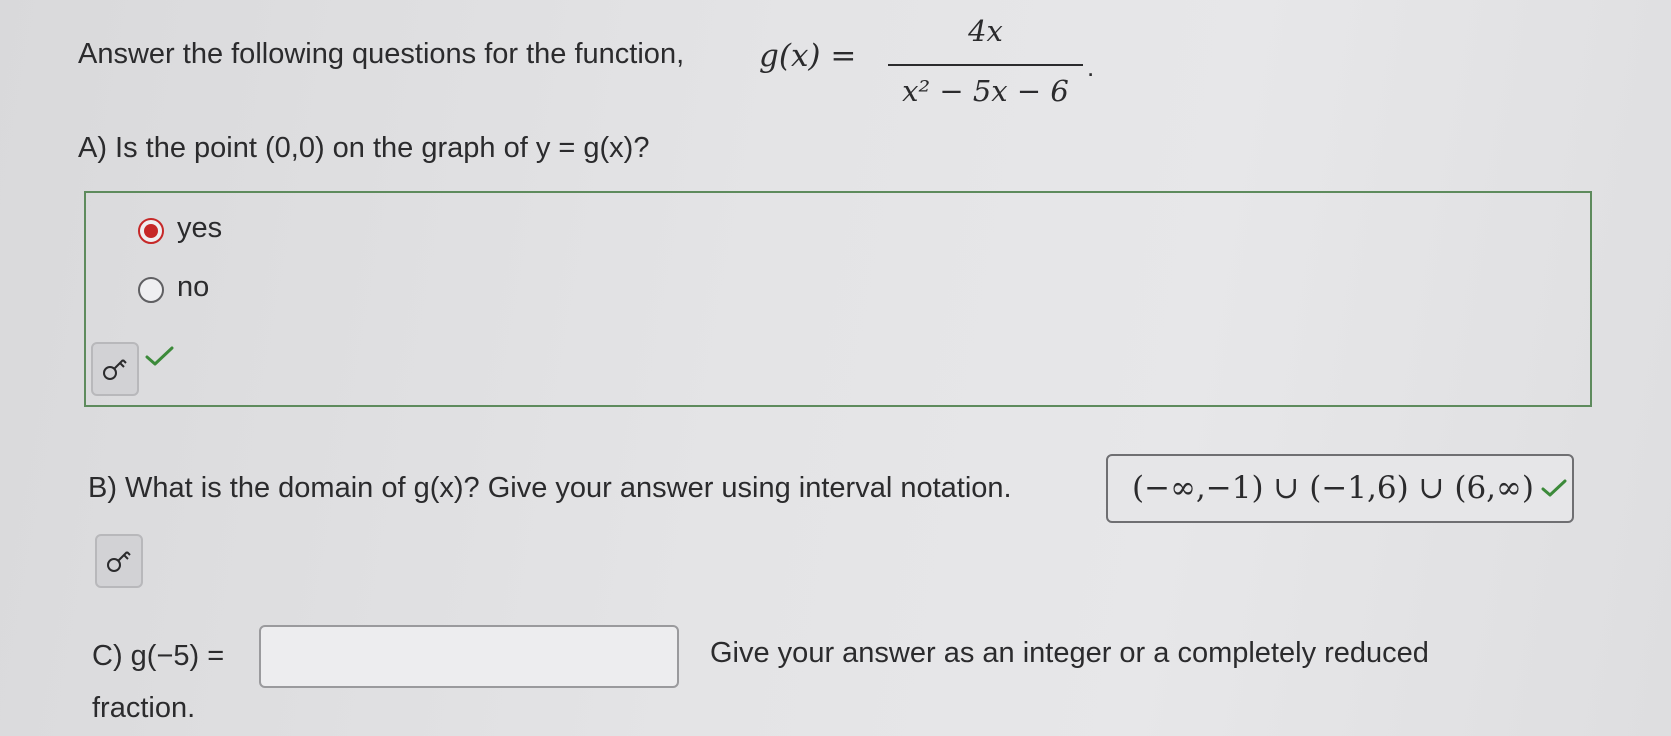 This screenshot has width=1671, height=736. What do you see at coordinates (1333, 488) in the screenshot?
I see `domain-answer-value: (−∞,−1) ∪ (−1,6) ∪ (6,∞)` at bounding box center [1333, 488].